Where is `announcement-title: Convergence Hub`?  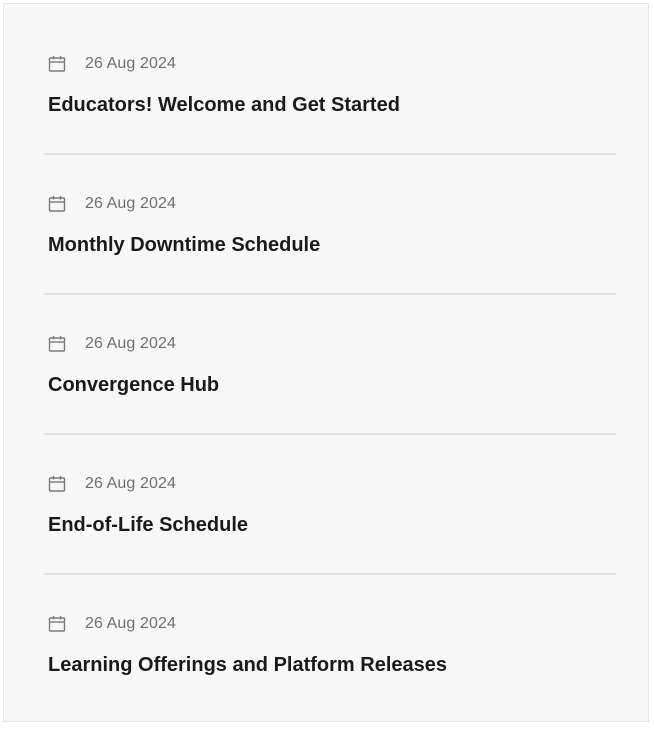
announcement-title: Convergence Hub is located at coordinates (133, 385).